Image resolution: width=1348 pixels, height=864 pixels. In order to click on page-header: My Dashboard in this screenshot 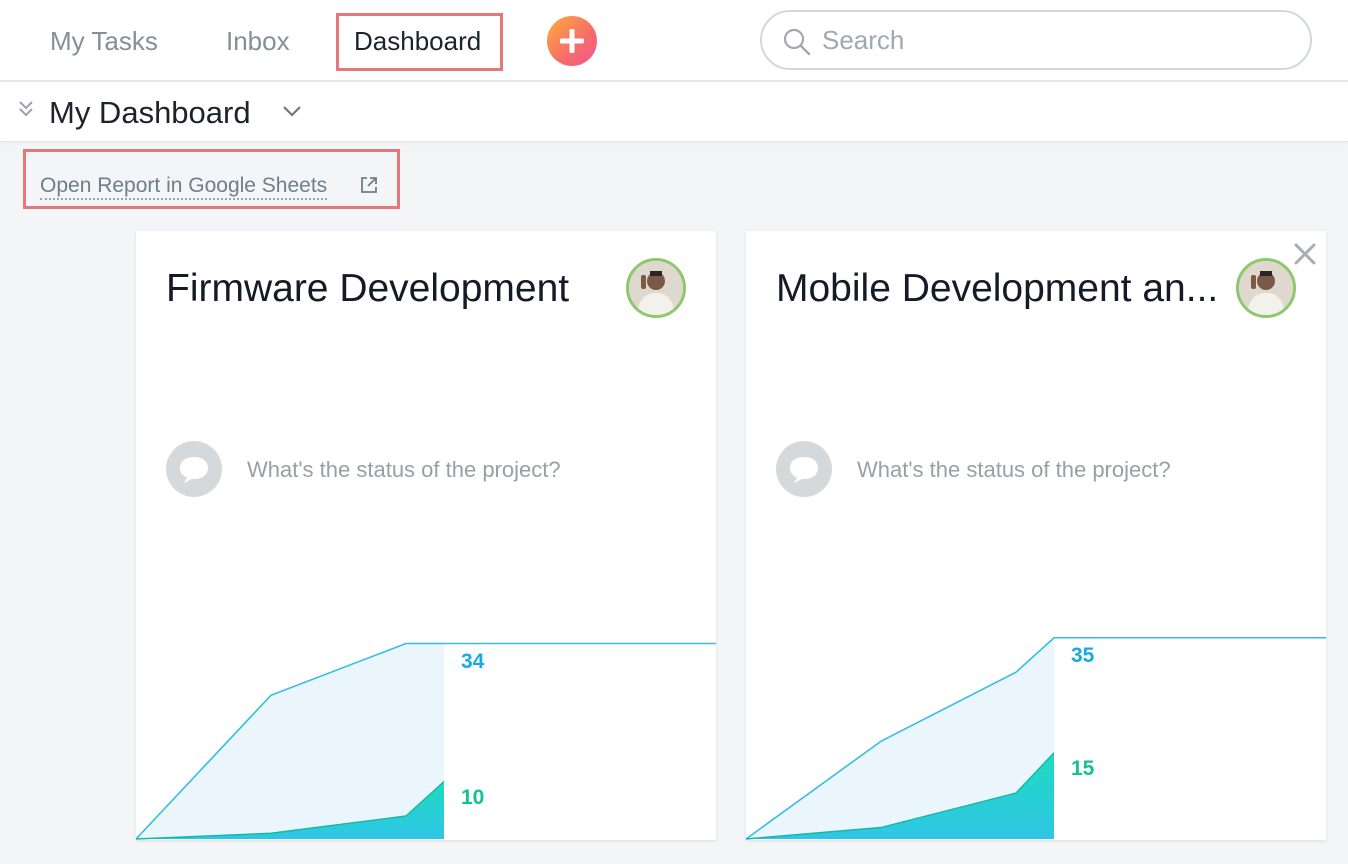, I will do `click(674, 112)`.